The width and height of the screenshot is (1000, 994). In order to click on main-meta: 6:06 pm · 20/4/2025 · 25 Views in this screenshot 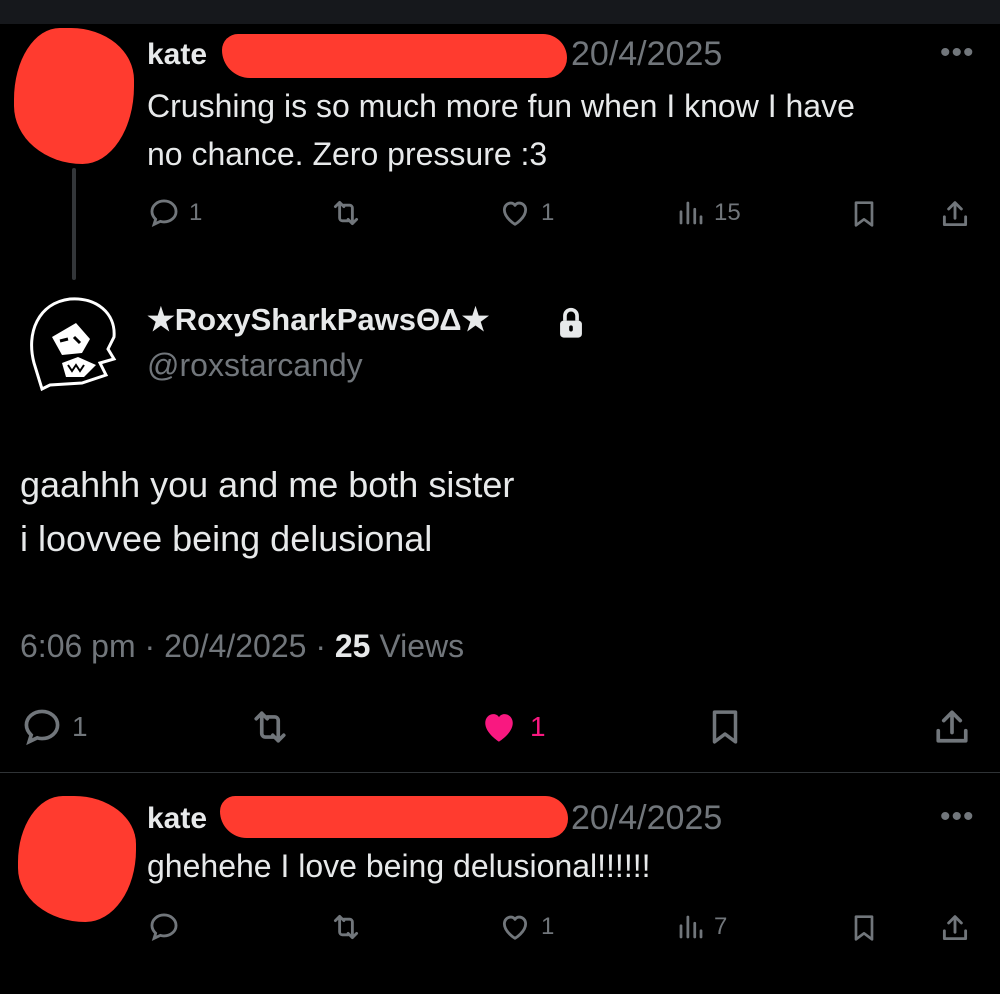, I will do `click(242, 646)`.